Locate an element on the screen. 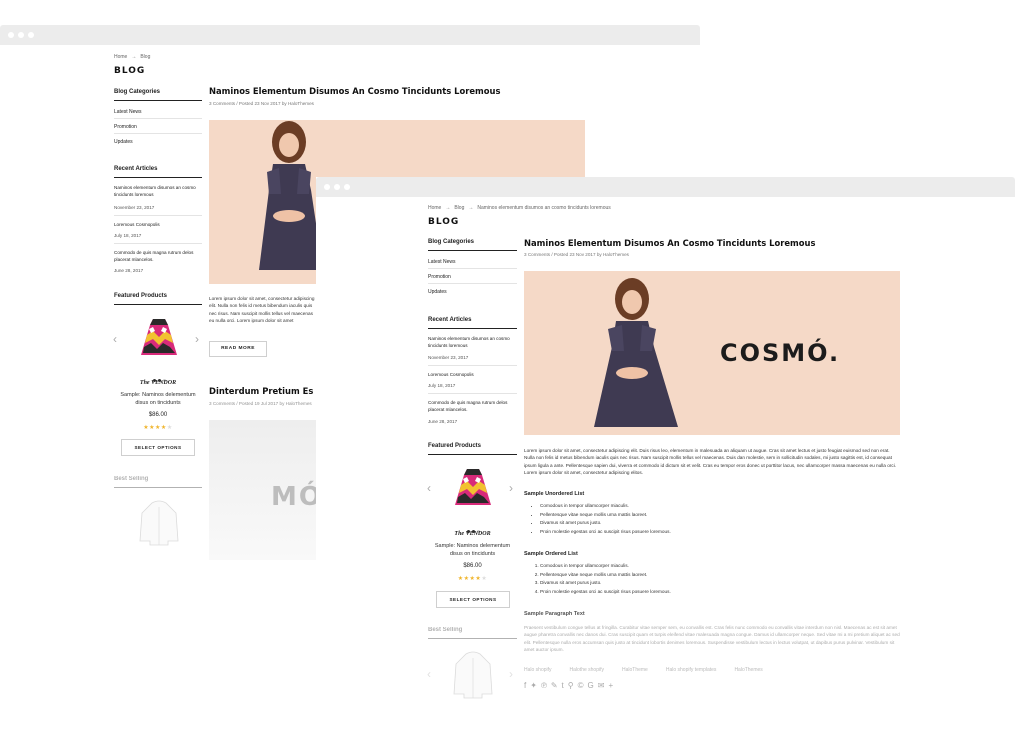 This screenshot has width=1015, height=737. tag-link: Halo shopify is located at coordinates (538, 670).